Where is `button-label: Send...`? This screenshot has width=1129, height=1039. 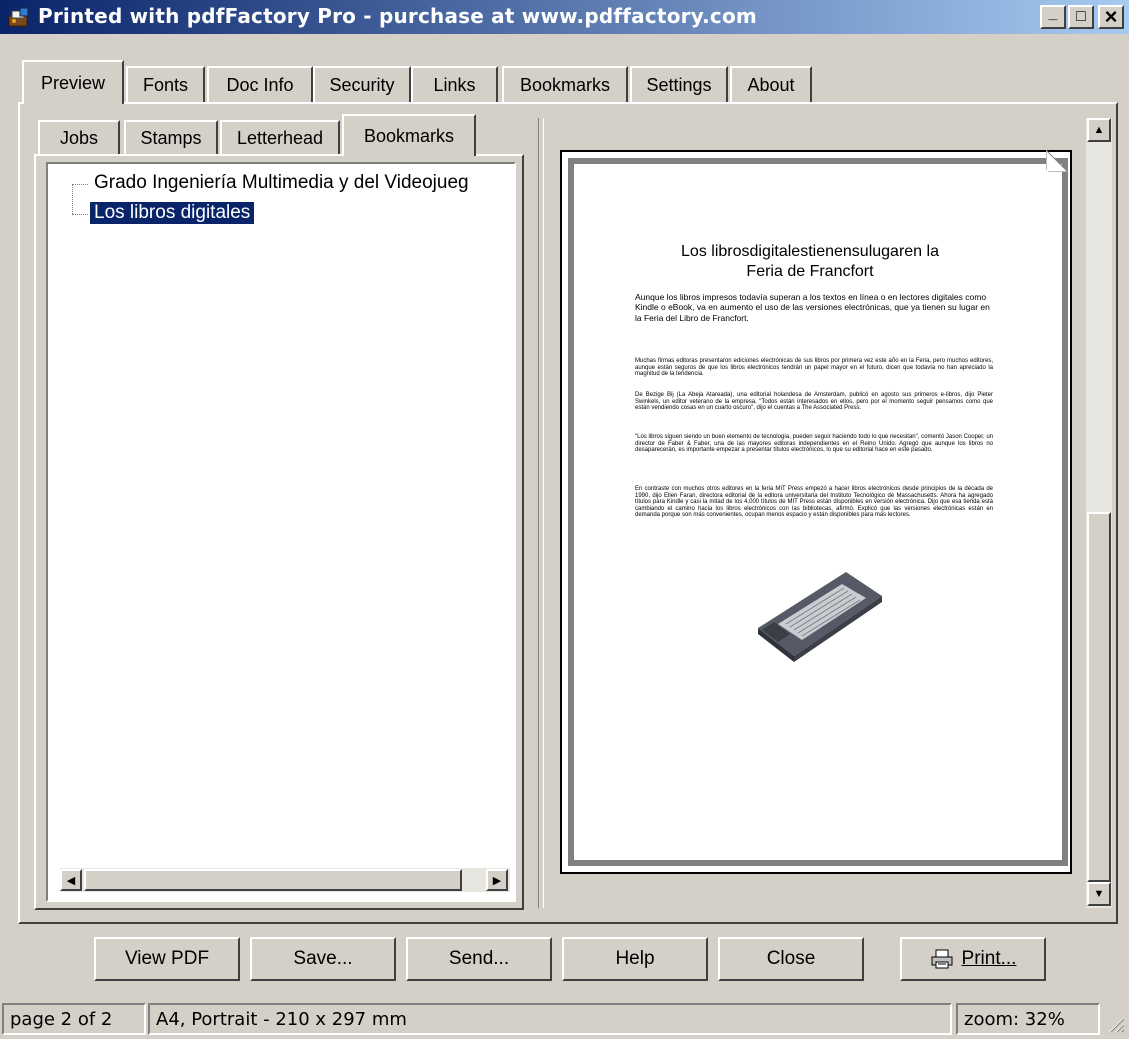 button-label: Send... is located at coordinates (479, 958).